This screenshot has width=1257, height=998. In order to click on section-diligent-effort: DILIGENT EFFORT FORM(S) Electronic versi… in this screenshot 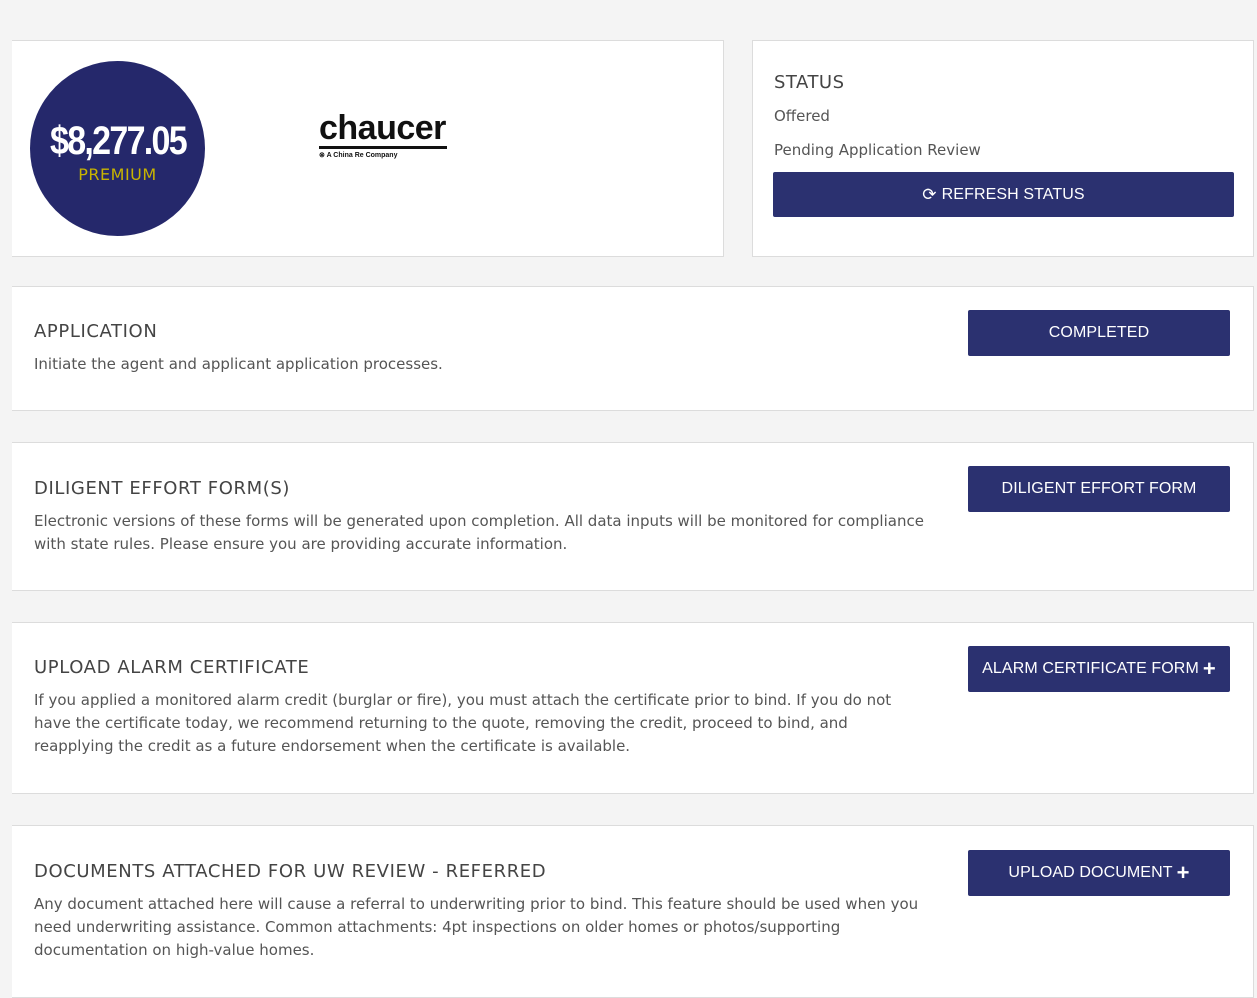, I will do `click(633, 516)`.